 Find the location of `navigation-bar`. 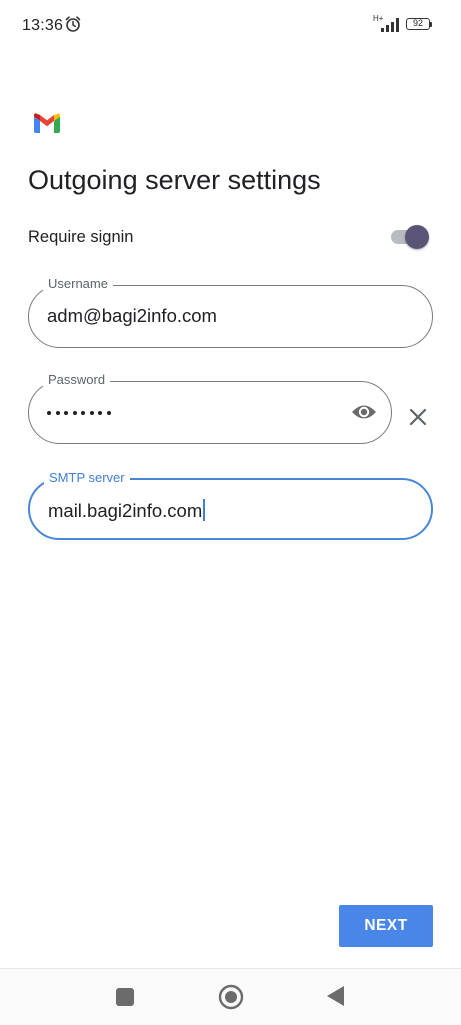

navigation-bar is located at coordinates (230, 996).